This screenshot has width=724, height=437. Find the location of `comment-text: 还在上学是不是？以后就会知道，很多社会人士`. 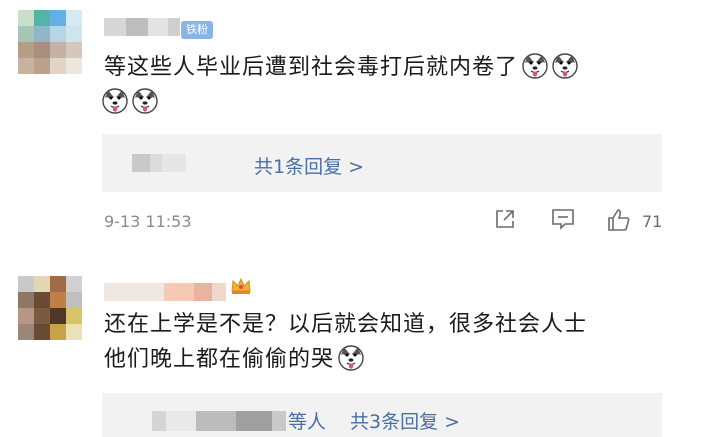

comment-text: 还在上学是不是？以后就会知道，很多社会人士 is located at coordinates (346, 324).